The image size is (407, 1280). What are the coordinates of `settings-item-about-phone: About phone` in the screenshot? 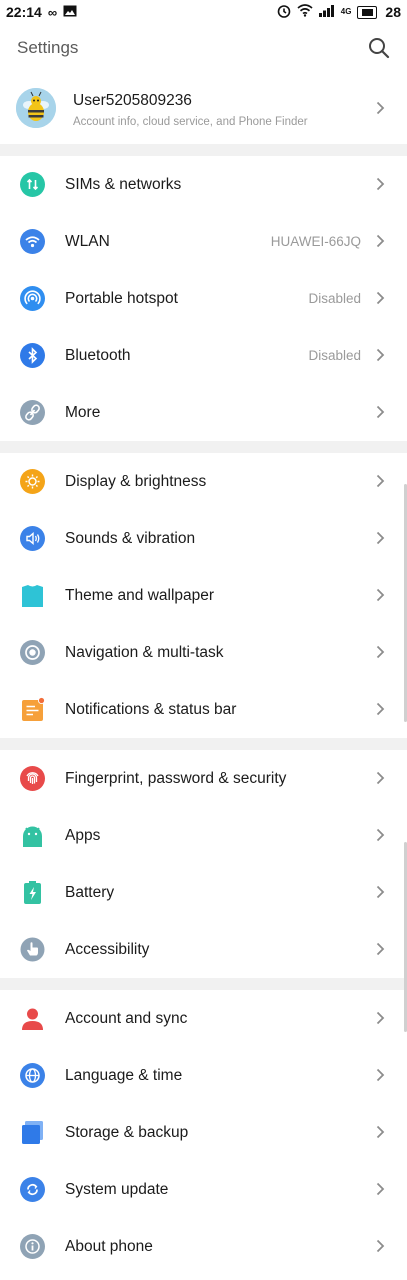 It's located at (203, 1246).